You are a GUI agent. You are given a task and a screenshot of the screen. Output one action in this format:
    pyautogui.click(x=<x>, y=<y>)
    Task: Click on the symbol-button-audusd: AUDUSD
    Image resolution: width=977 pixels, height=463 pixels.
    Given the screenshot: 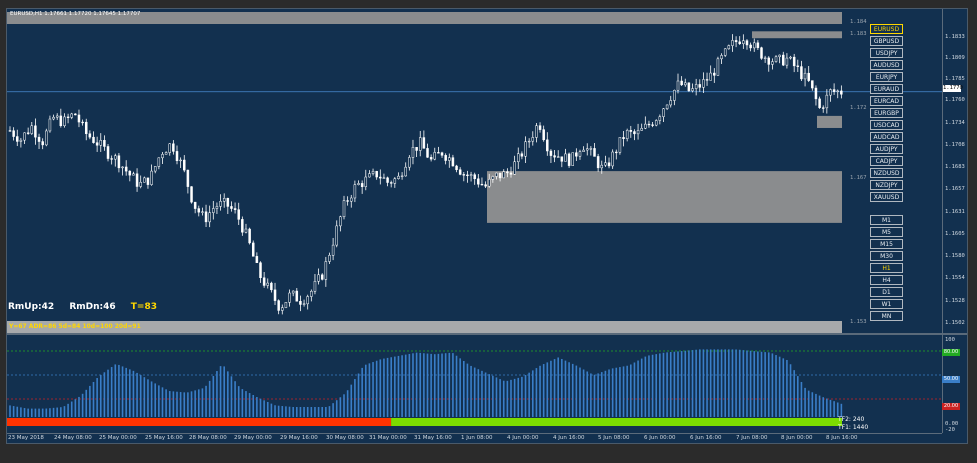 What is the action you would take?
    pyautogui.click(x=886, y=65)
    